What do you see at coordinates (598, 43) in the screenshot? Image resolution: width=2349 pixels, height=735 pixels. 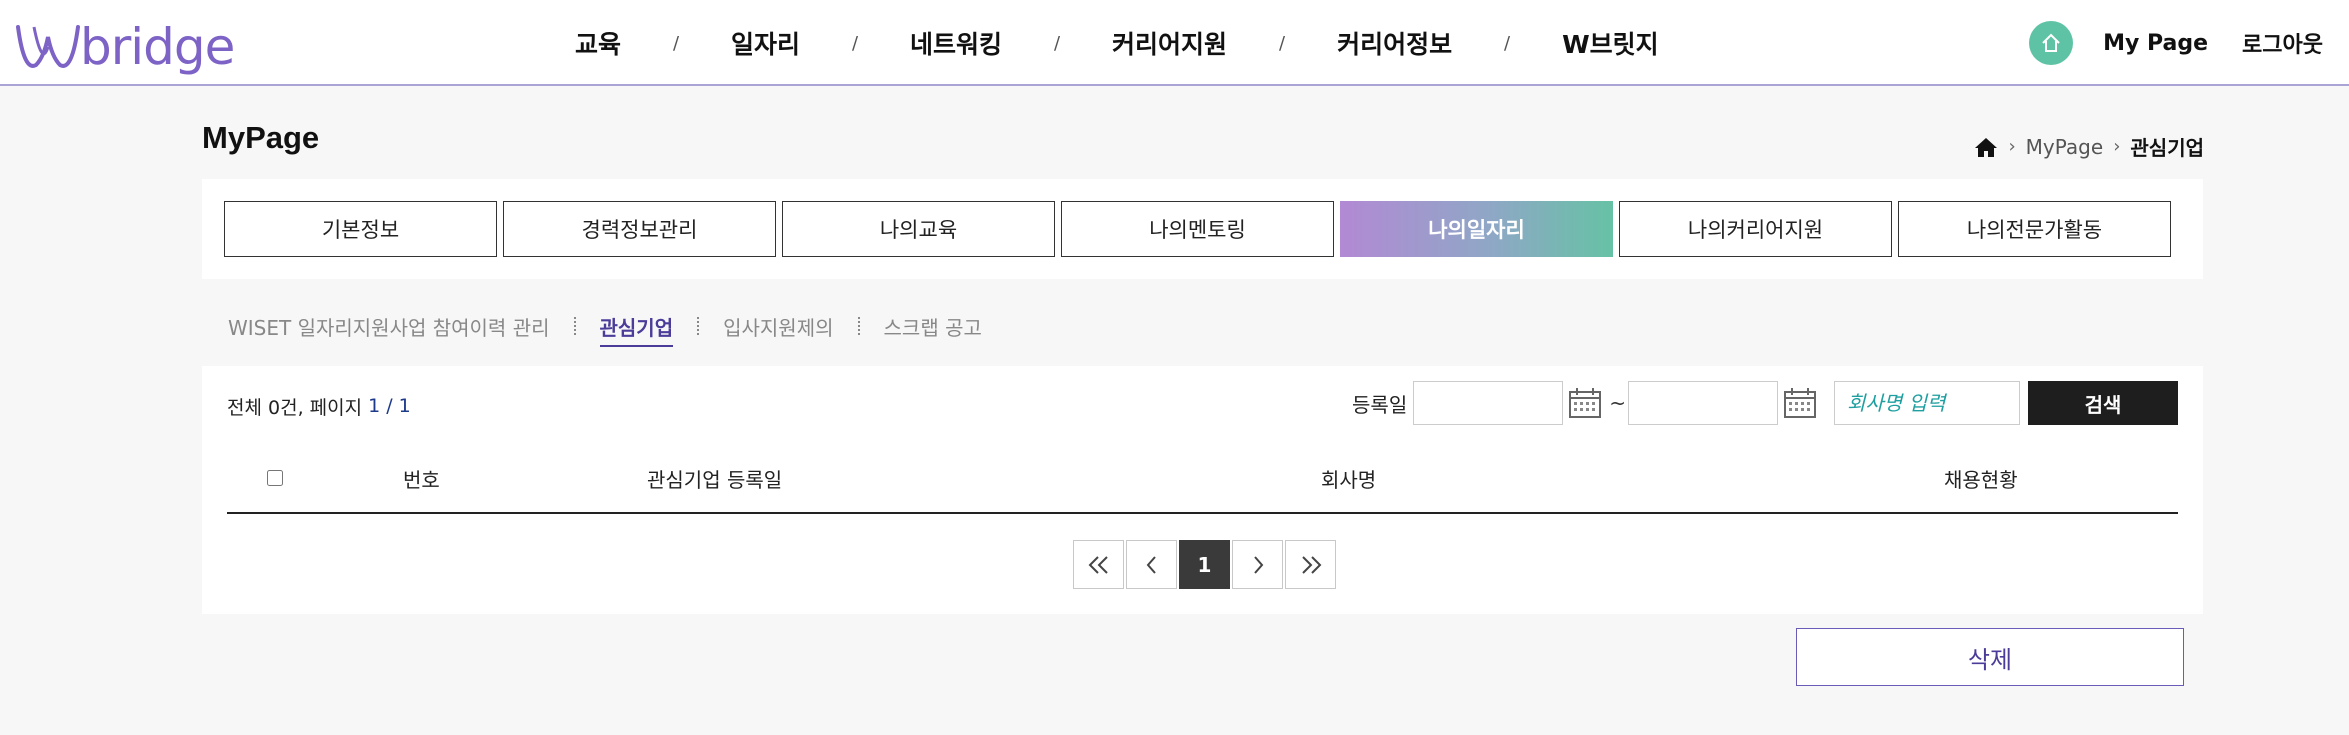 I see `nav-education: 교육` at bounding box center [598, 43].